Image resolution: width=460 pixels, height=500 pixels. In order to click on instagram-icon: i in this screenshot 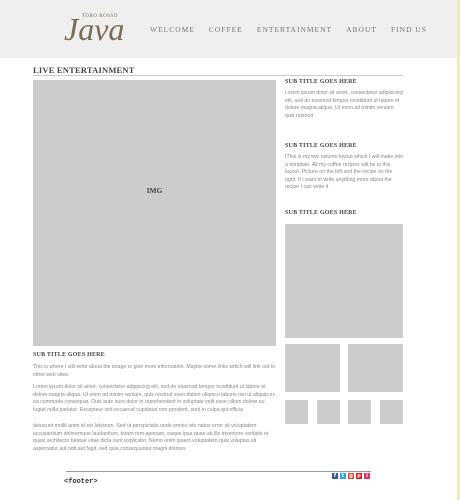, I will do `click(367, 476)`.